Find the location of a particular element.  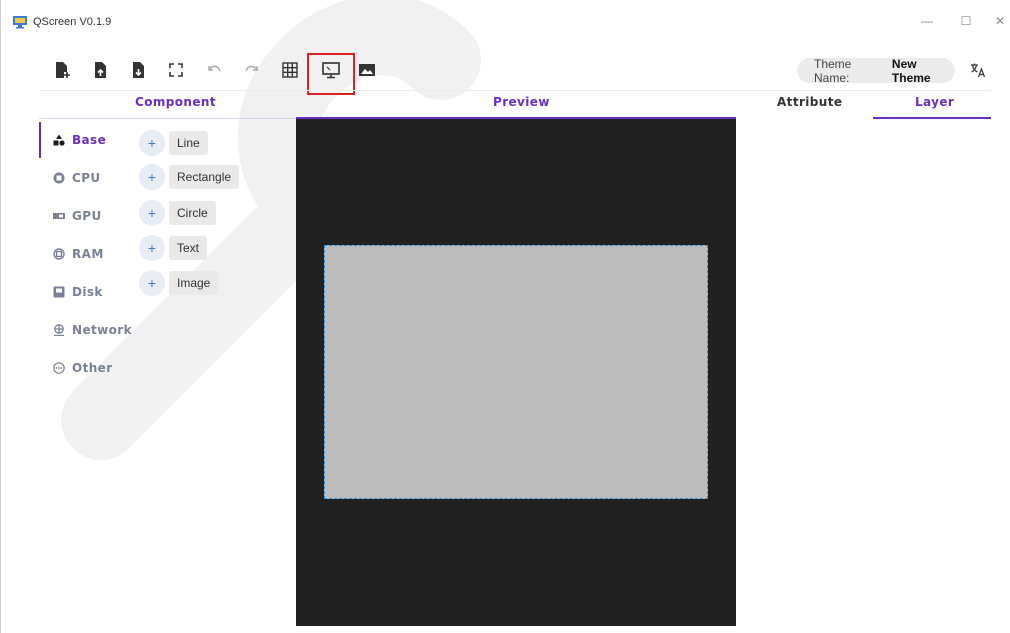

sidebar-item-label: Other is located at coordinates (92, 368).